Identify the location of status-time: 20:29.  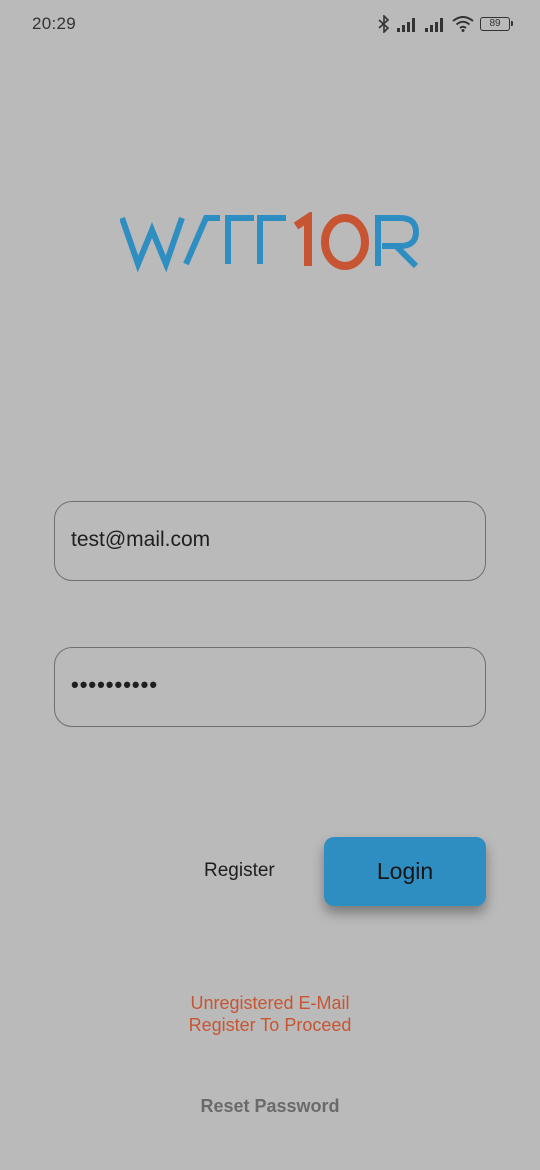
(54, 23).